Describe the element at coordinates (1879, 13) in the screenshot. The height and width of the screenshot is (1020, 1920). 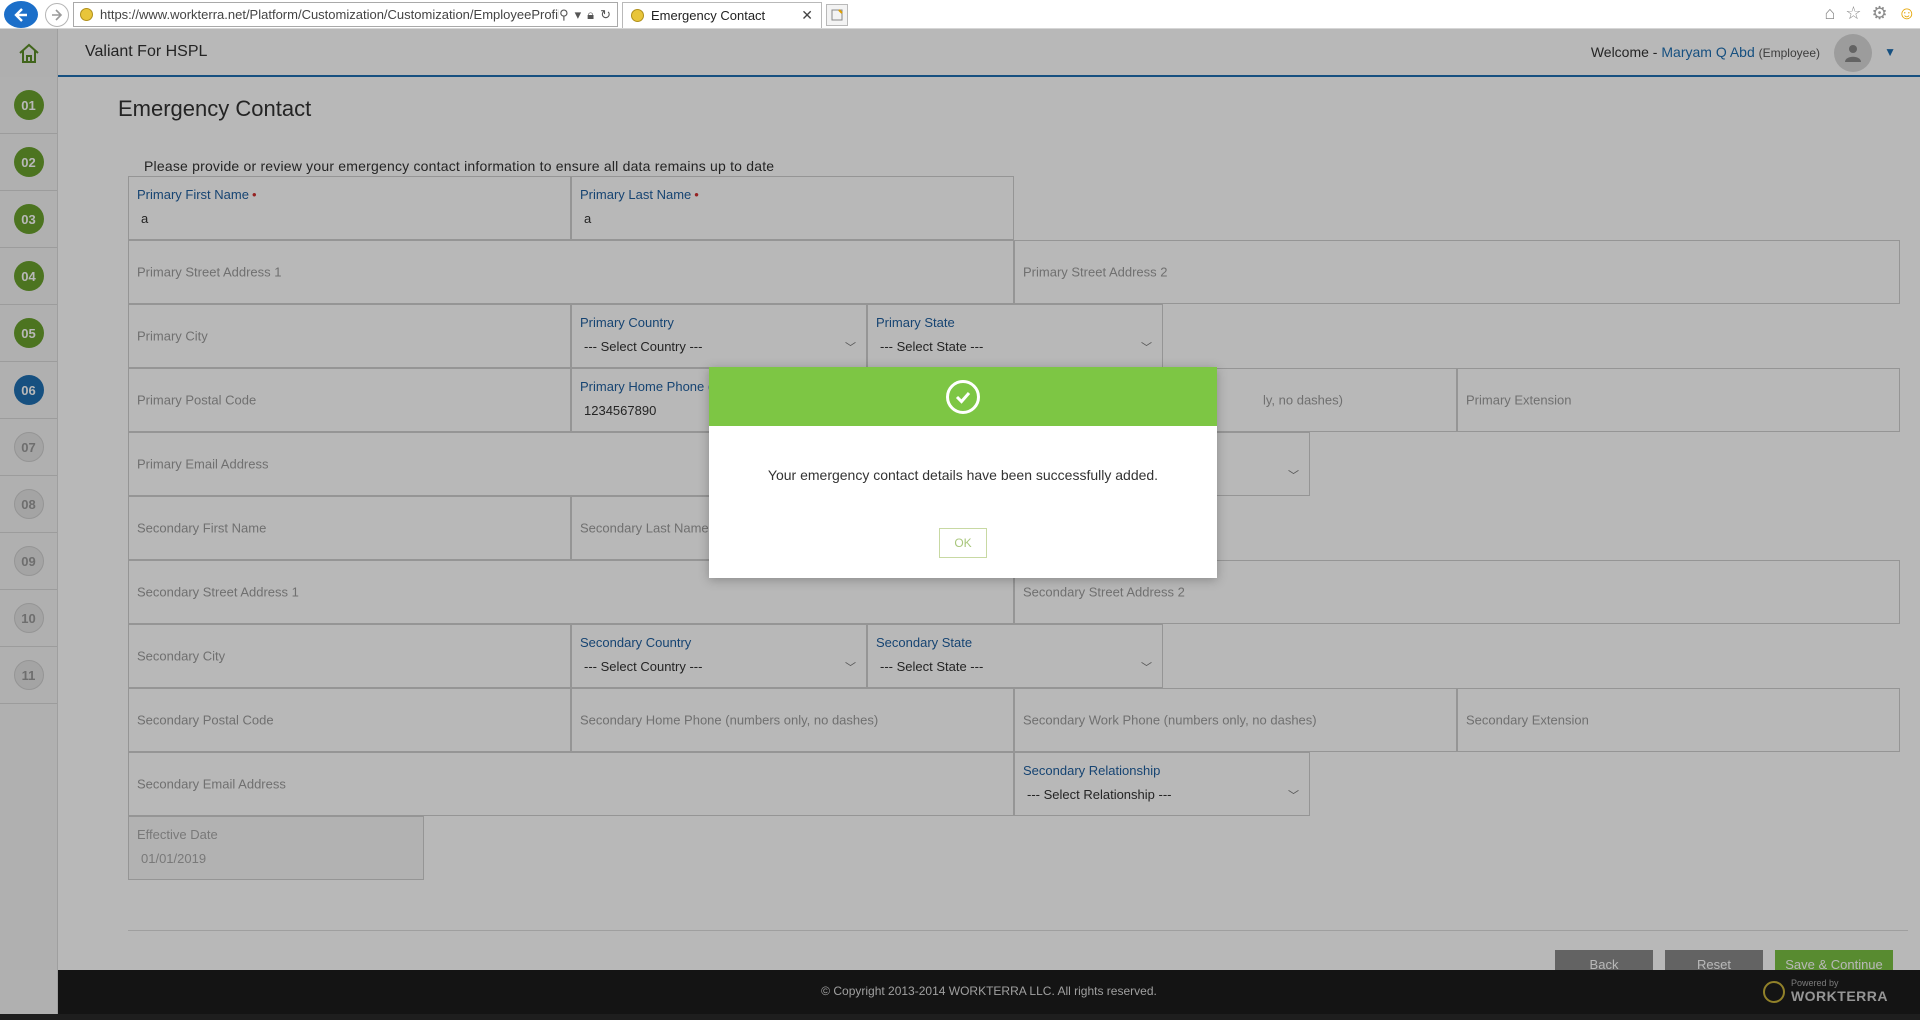
I see `settings-gear-icon: ⚙` at that location.